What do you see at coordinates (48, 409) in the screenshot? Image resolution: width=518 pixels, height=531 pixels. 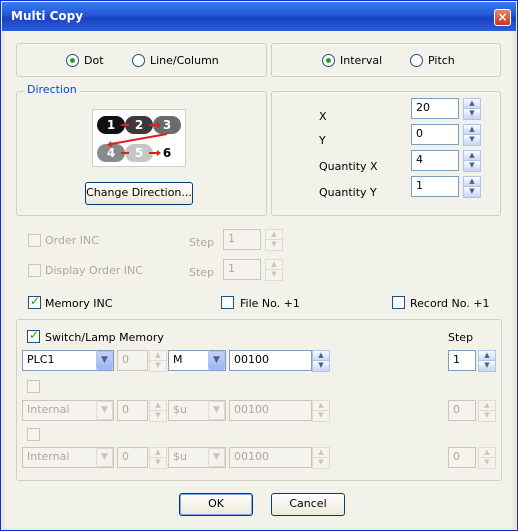 I see `row2-plc-value: Internal` at bounding box center [48, 409].